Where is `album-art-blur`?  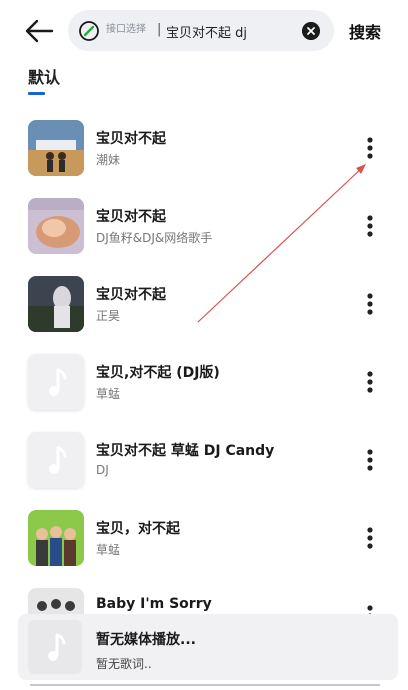 album-art-blur is located at coordinates (56, 226).